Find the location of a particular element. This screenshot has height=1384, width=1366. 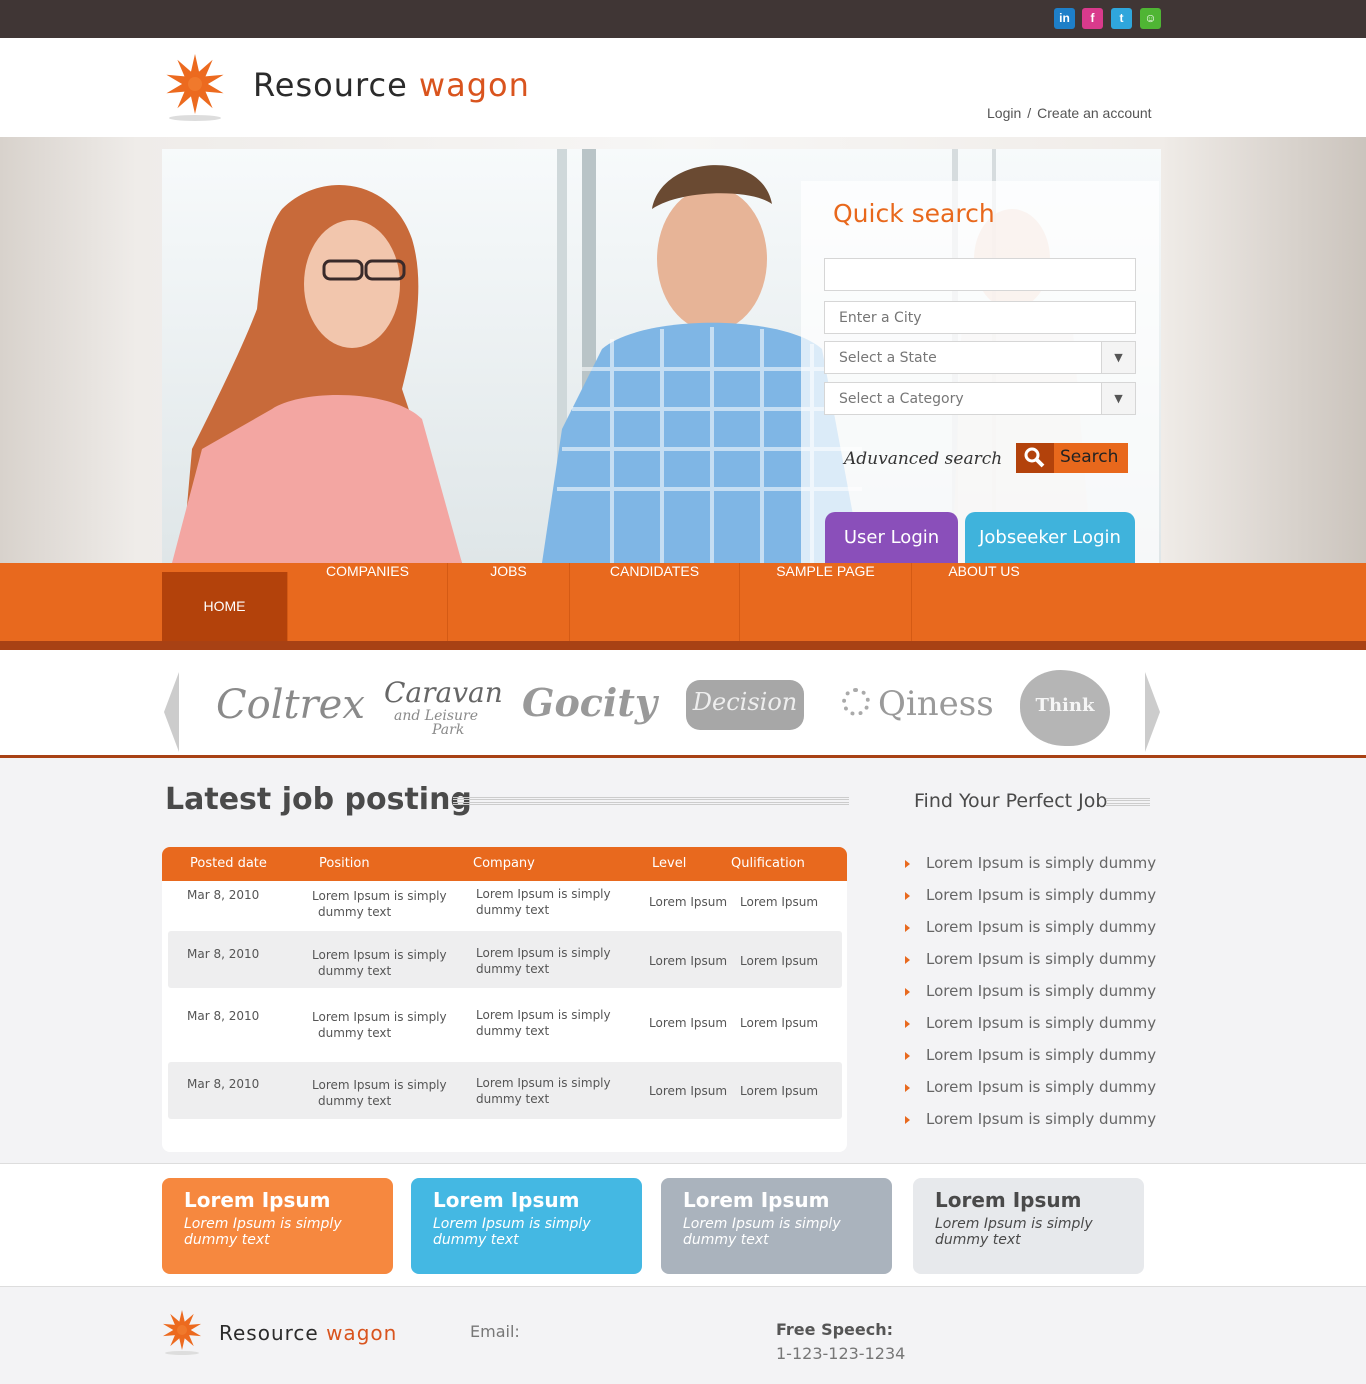

nav-candidates: CANDIDATES is located at coordinates (655, 602).